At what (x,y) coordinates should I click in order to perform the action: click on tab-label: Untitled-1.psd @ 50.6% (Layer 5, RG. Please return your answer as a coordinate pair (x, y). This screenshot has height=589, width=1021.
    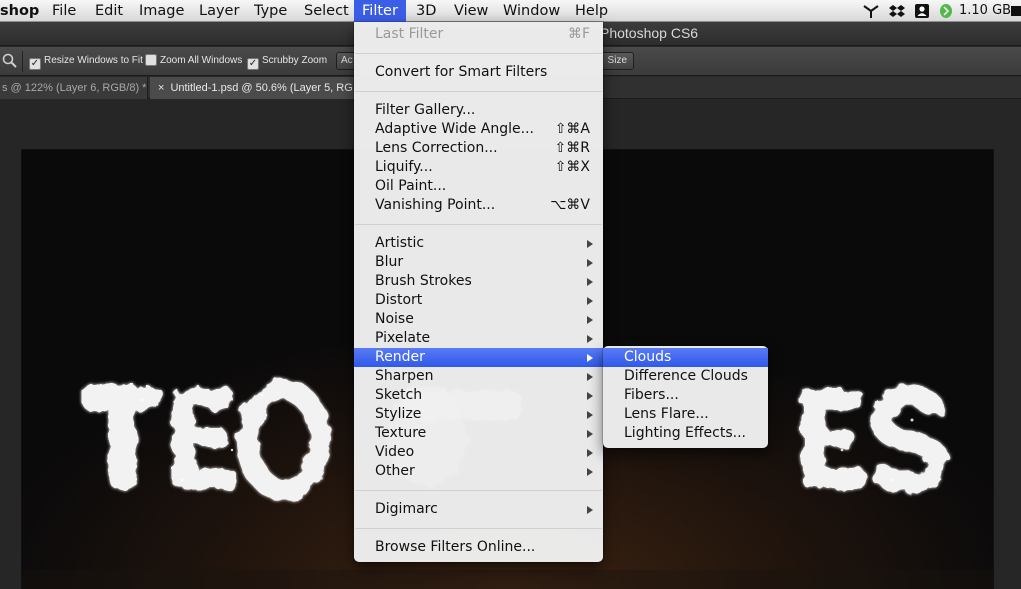
    Looking at the image, I should click on (261, 88).